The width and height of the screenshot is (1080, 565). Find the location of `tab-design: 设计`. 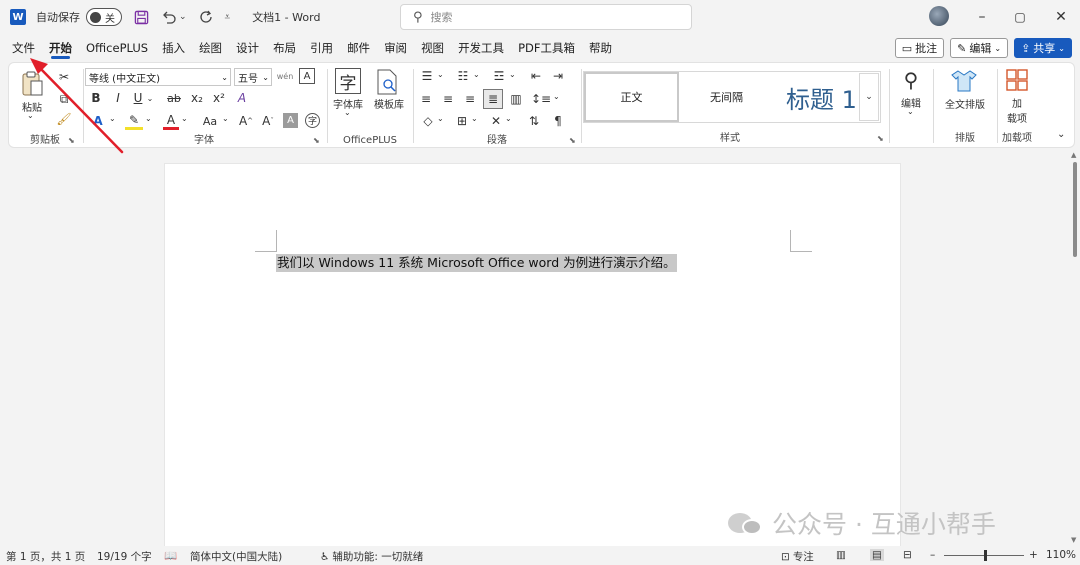

tab-design: 设计 is located at coordinates (247, 48).